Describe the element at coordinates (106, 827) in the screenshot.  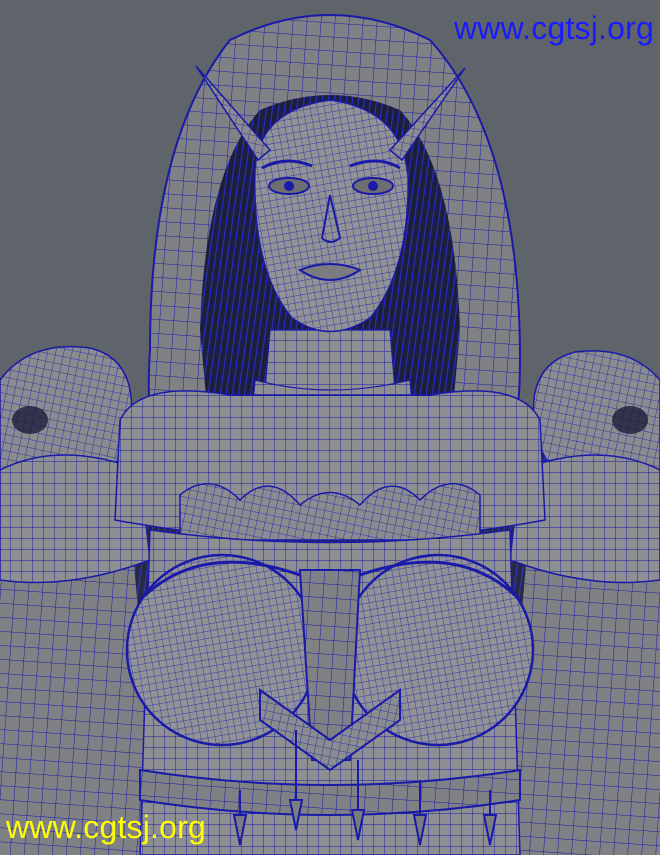
I see `watermark-bottom: www.cgtsj.org` at that location.